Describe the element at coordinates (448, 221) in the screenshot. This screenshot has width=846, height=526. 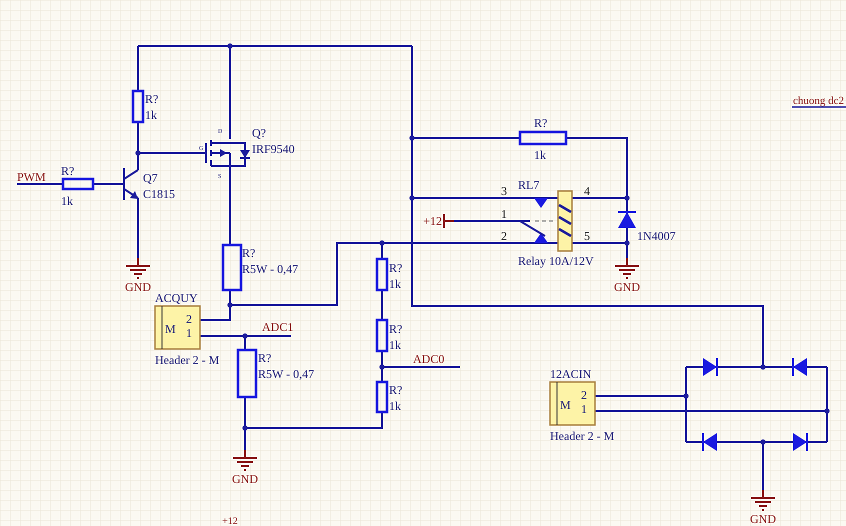
I see `power-port-symbol` at that location.